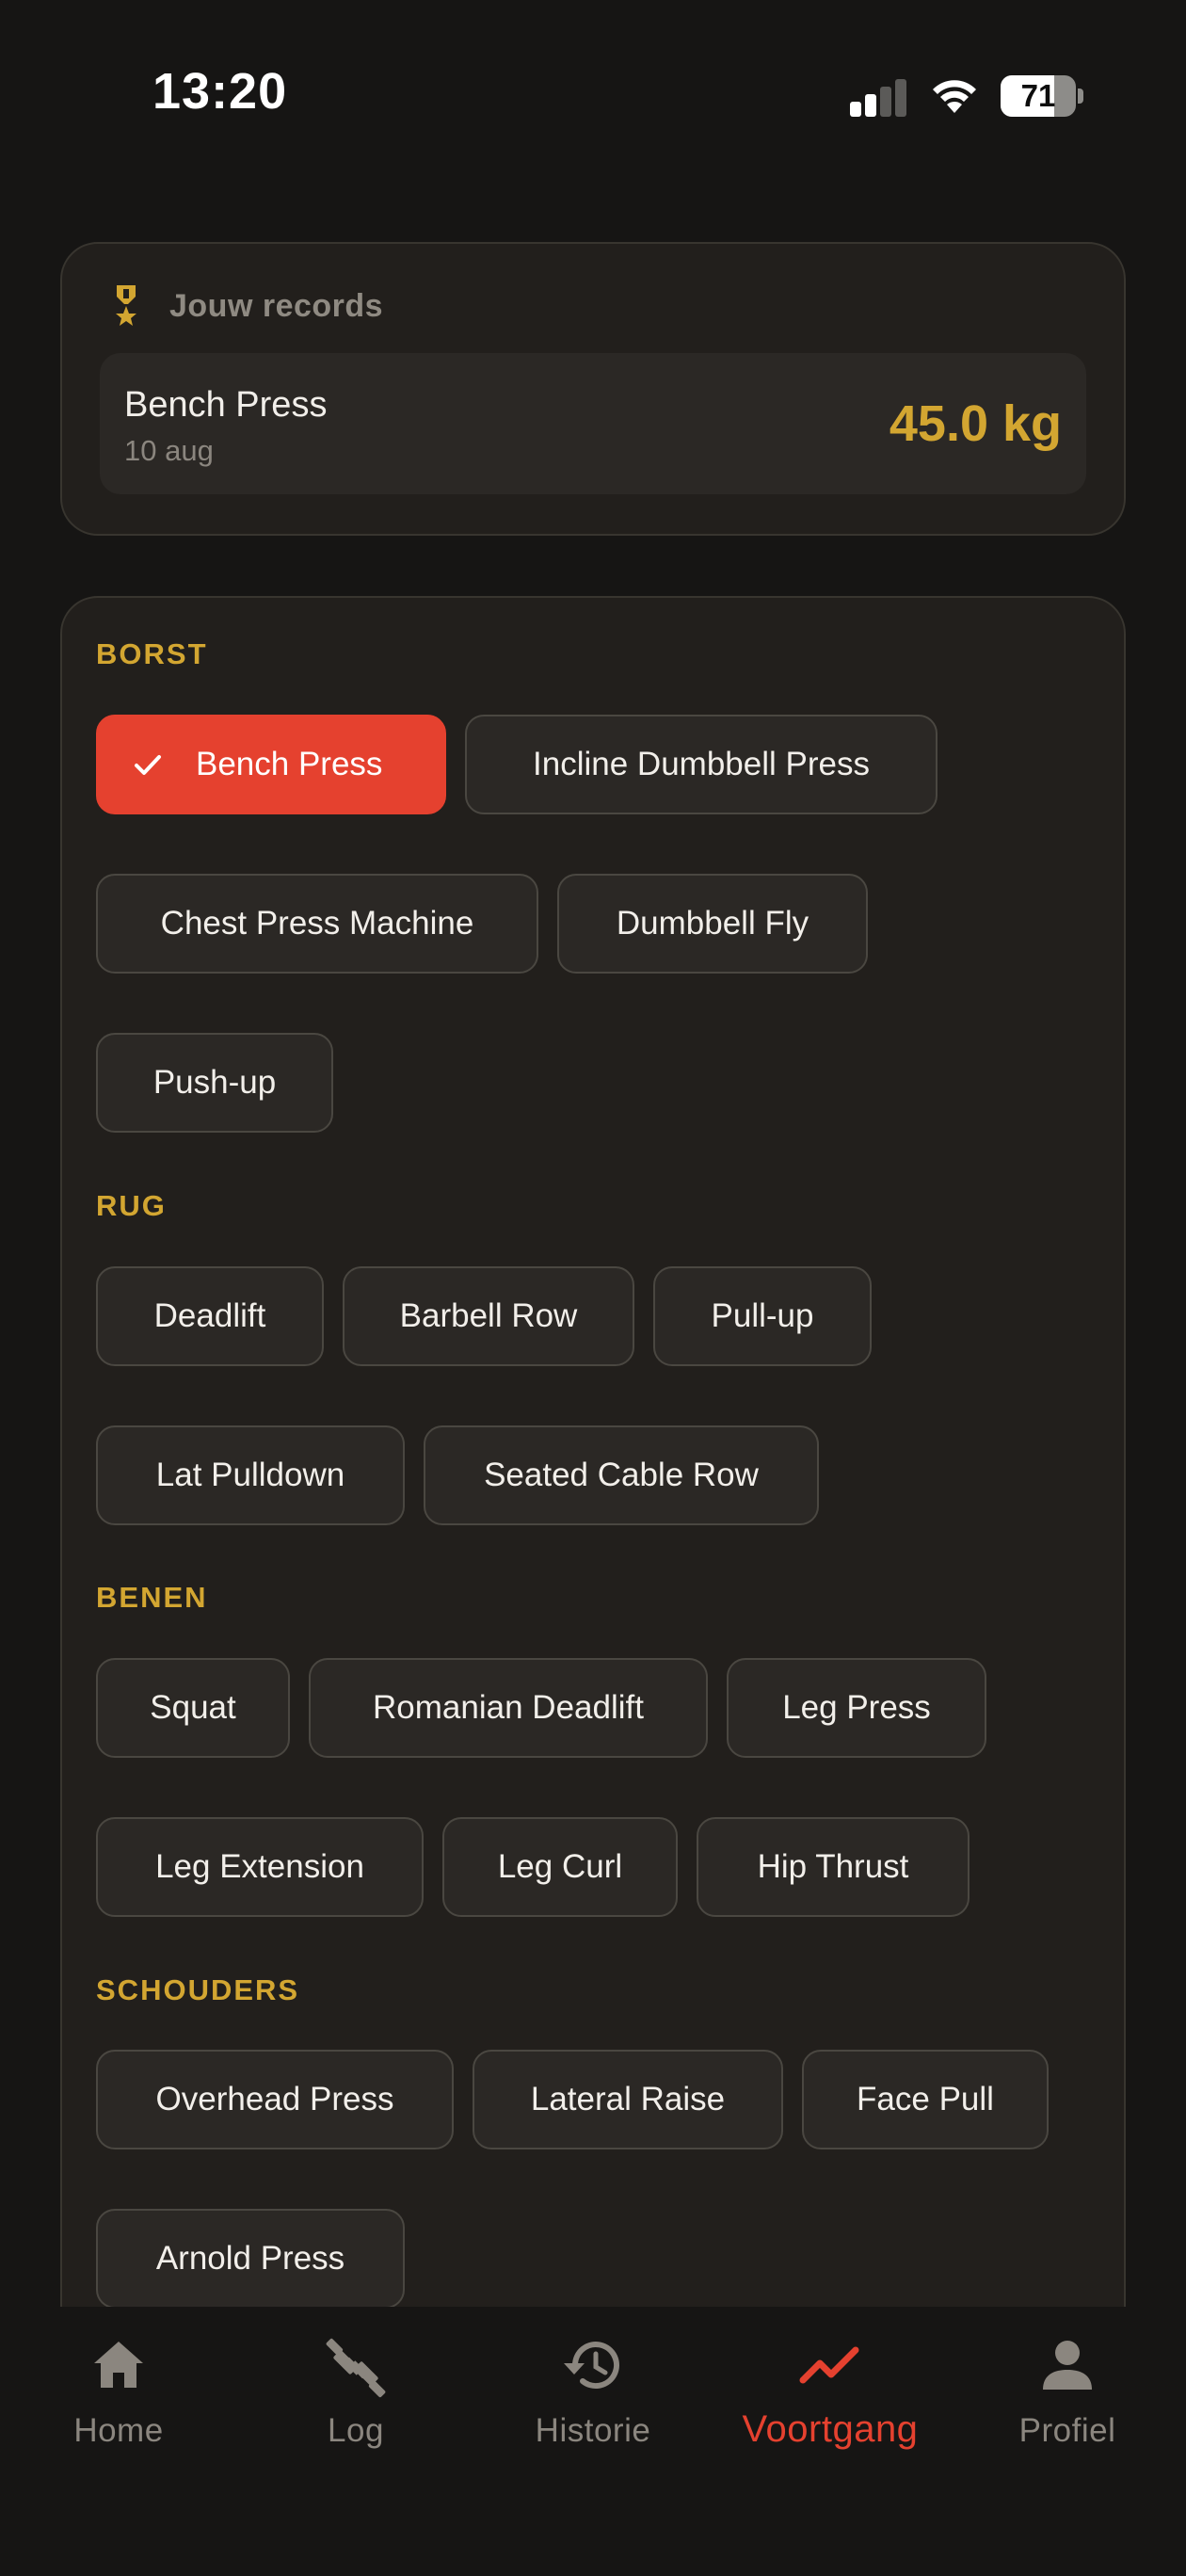 The height and width of the screenshot is (2576, 1186). What do you see at coordinates (250, 2259) in the screenshot?
I see `exercise-chip-arnold-press: Arnold Press` at bounding box center [250, 2259].